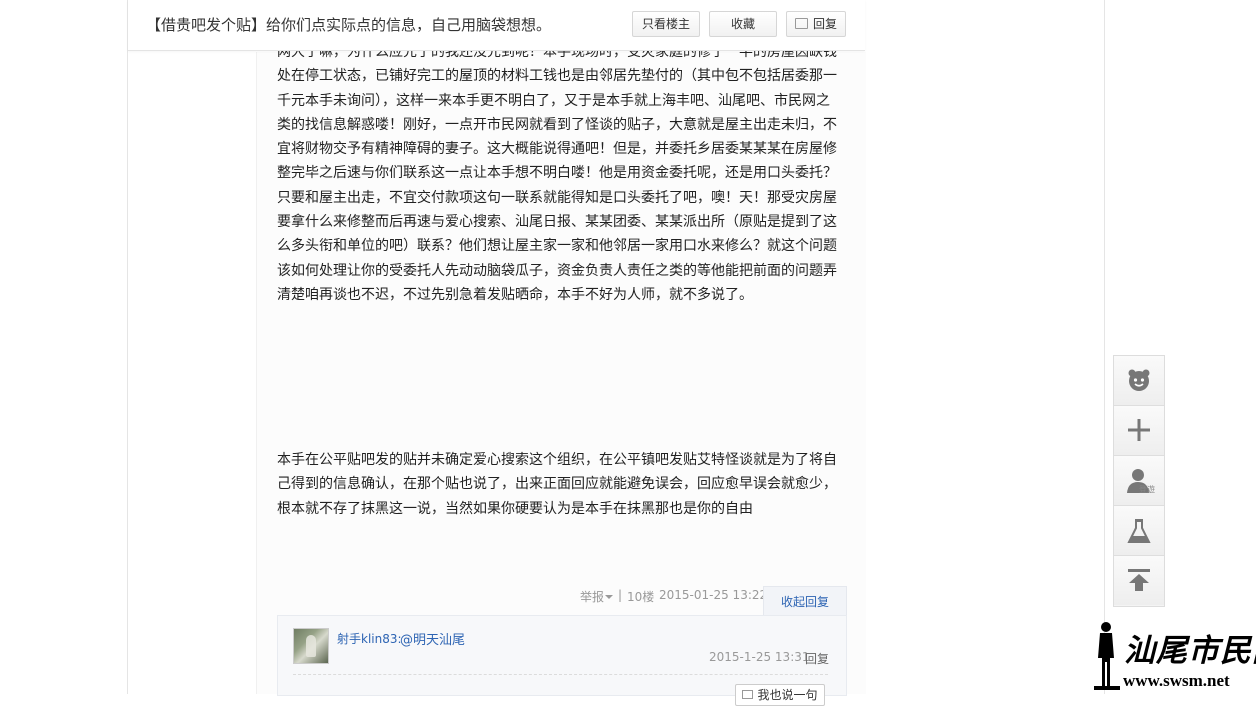  I want to click on watermark-url: www.swsm.net, so click(1176, 680).